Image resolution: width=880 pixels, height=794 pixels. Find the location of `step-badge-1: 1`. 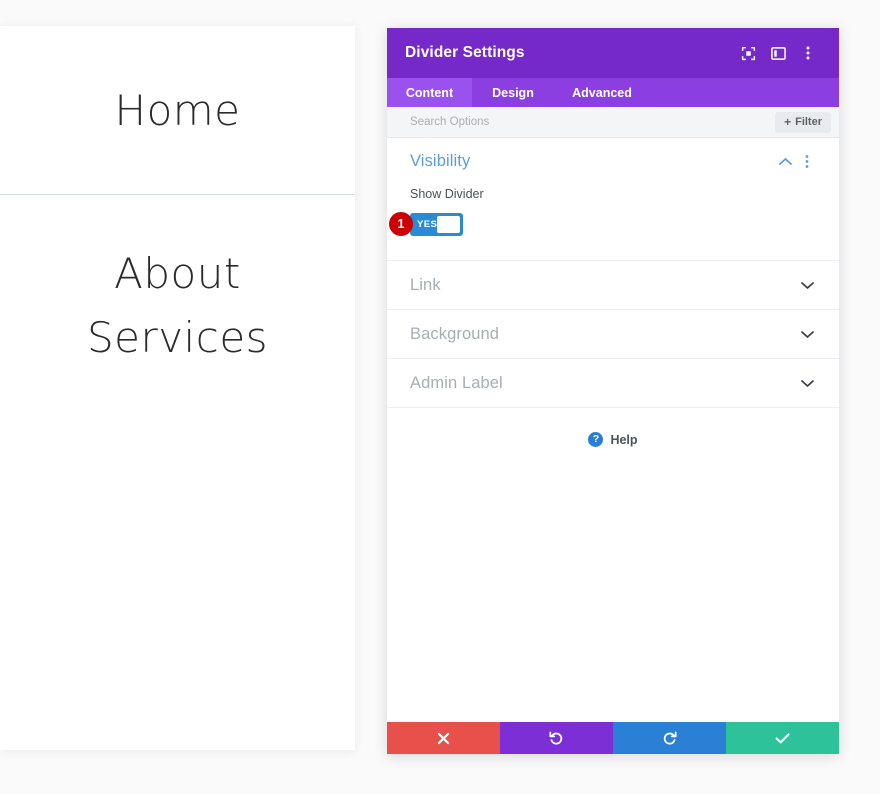

step-badge-1: 1 is located at coordinates (401, 224).